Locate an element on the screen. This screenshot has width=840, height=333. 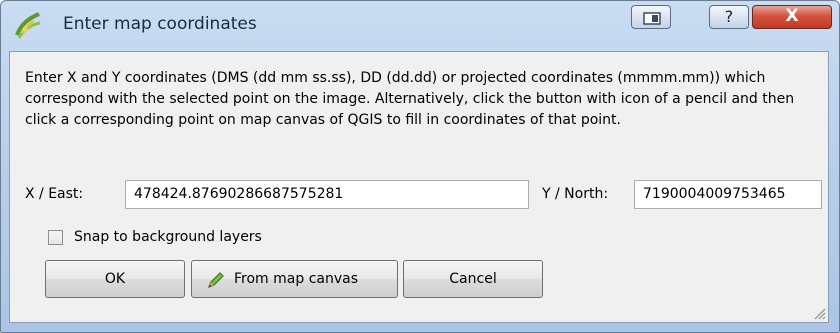
from-map-canvas-label: From map canvas is located at coordinates (296, 279).